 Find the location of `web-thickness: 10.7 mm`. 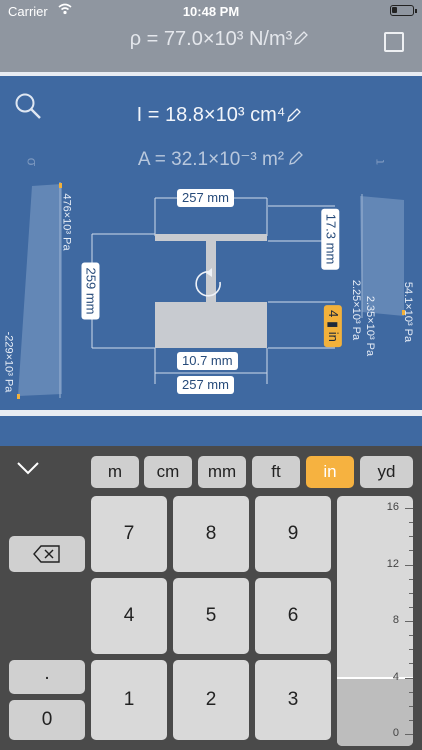

web-thickness: 10.7 mm is located at coordinates (207, 361).